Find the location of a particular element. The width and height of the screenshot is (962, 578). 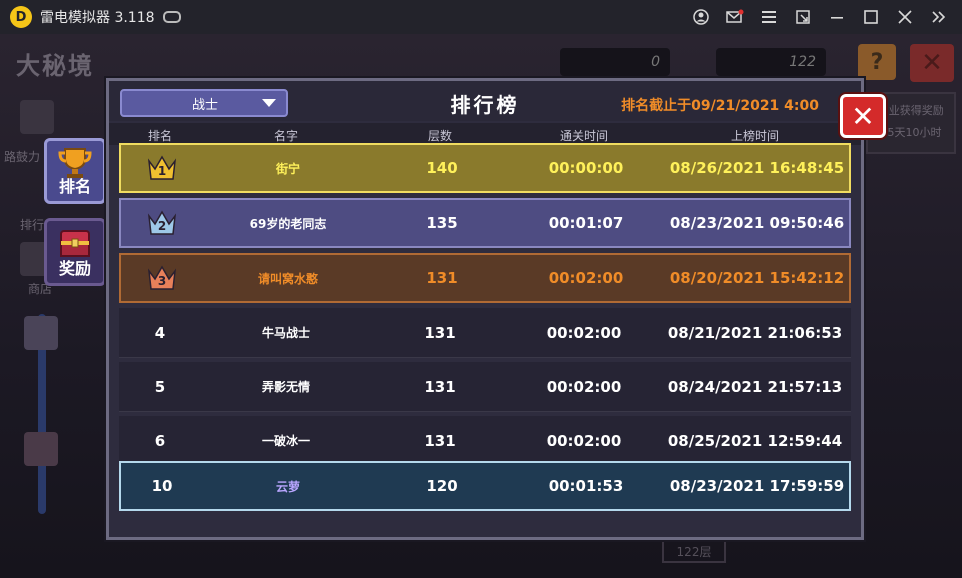

clear-time: 00:00:00 is located at coordinates (586, 168).